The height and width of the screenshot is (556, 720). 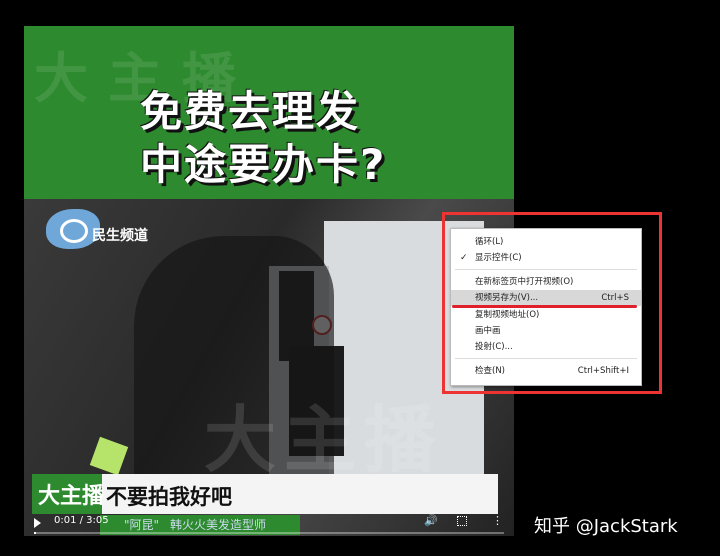 What do you see at coordinates (498, 258) in the screenshot?
I see `menu-item-label: 显示控件(C)` at bounding box center [498, 258].